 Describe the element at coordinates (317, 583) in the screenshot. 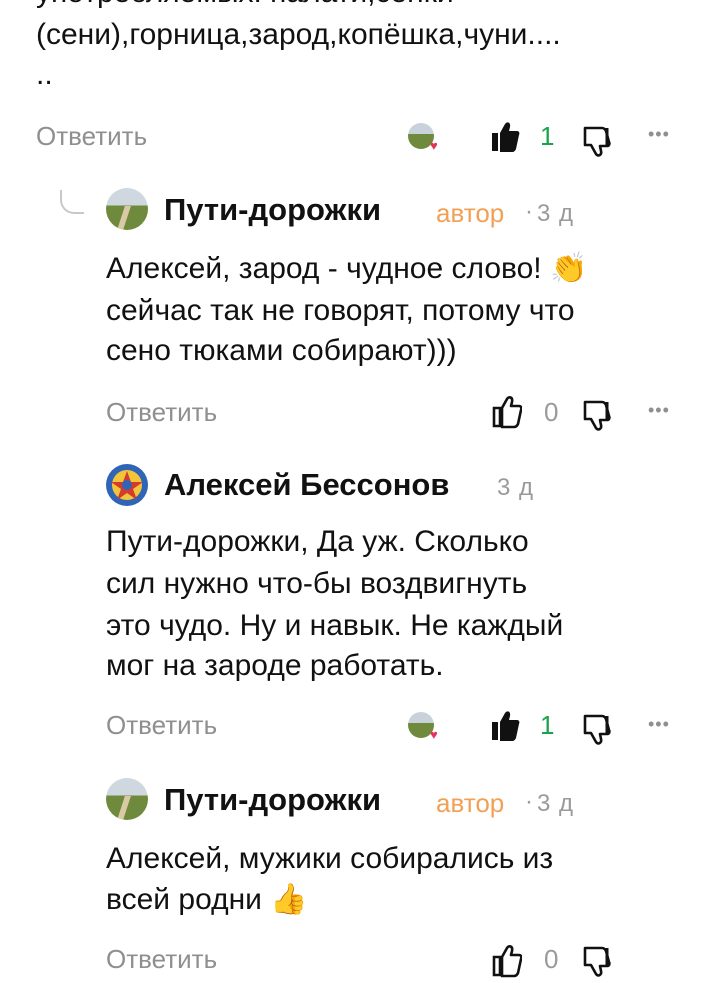

I see `comment-text: сил нужно что-бы воздвигнуть` at that location.